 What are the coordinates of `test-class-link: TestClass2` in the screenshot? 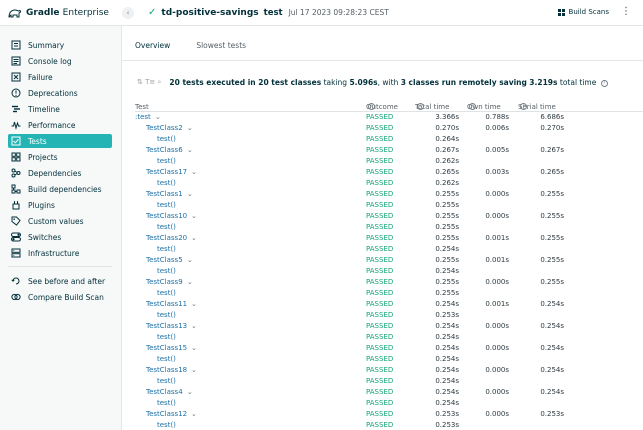 It's located at (164, 128).